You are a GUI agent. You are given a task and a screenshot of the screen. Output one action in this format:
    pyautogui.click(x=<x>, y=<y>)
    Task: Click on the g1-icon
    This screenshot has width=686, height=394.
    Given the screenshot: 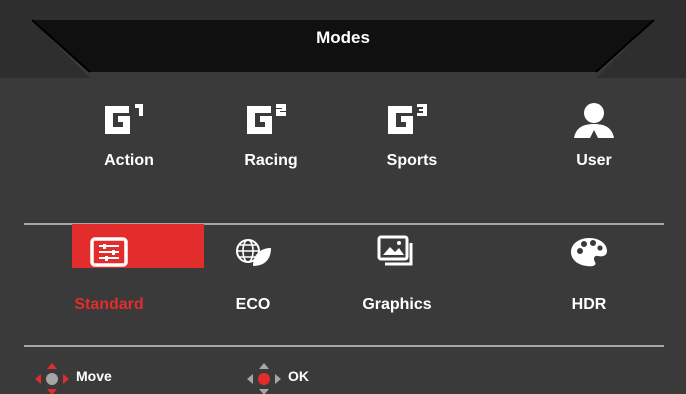 What is the action you would take?
    pyautogui.click(x=129, y=122)
    